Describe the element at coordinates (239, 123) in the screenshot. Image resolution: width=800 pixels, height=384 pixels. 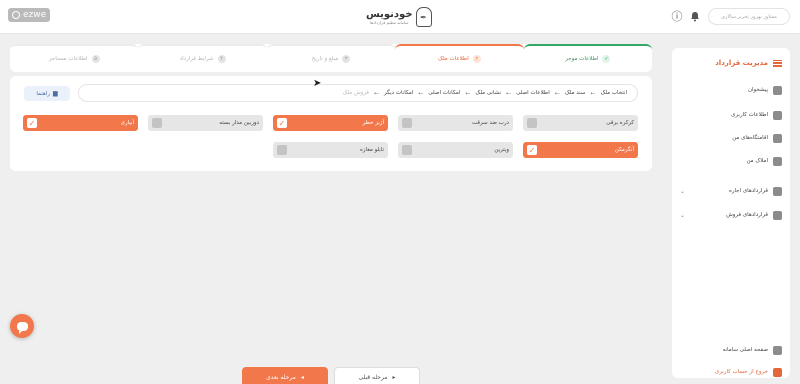
I see `option-label: دوربین مدار بسته` at that location.